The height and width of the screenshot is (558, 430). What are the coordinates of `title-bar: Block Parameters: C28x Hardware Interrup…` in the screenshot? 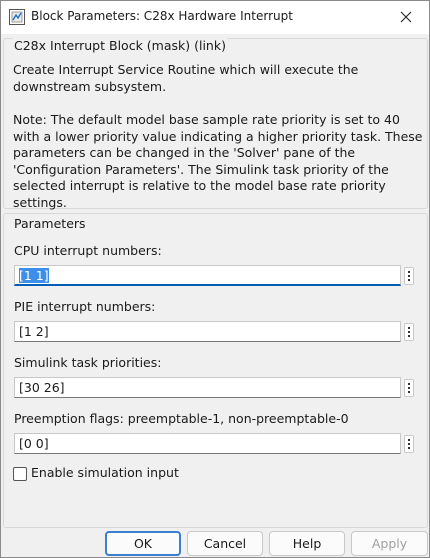 It's located at (215, 17).